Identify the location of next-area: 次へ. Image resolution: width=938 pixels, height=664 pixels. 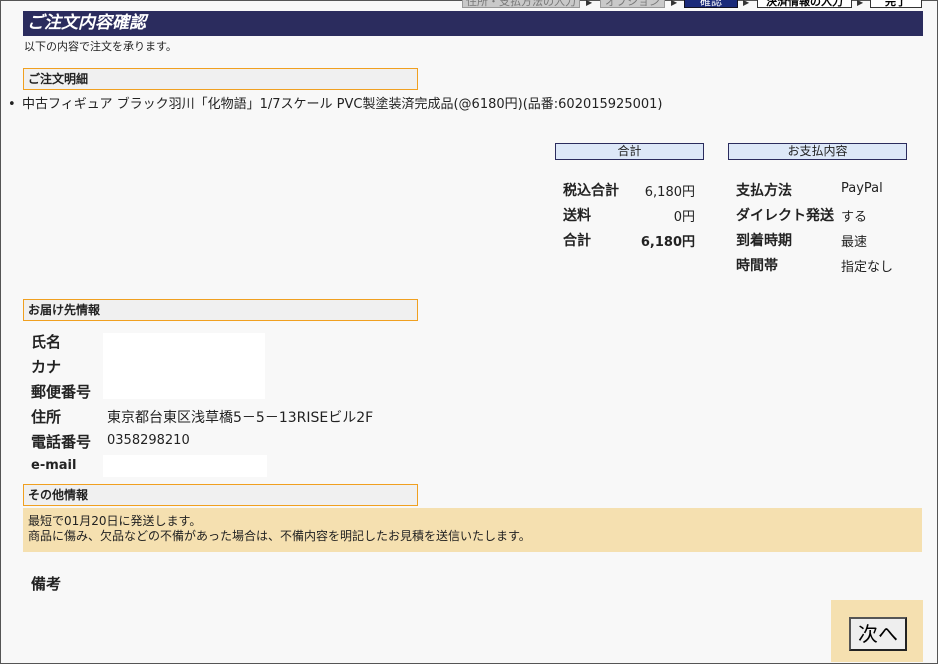
(877, 631).